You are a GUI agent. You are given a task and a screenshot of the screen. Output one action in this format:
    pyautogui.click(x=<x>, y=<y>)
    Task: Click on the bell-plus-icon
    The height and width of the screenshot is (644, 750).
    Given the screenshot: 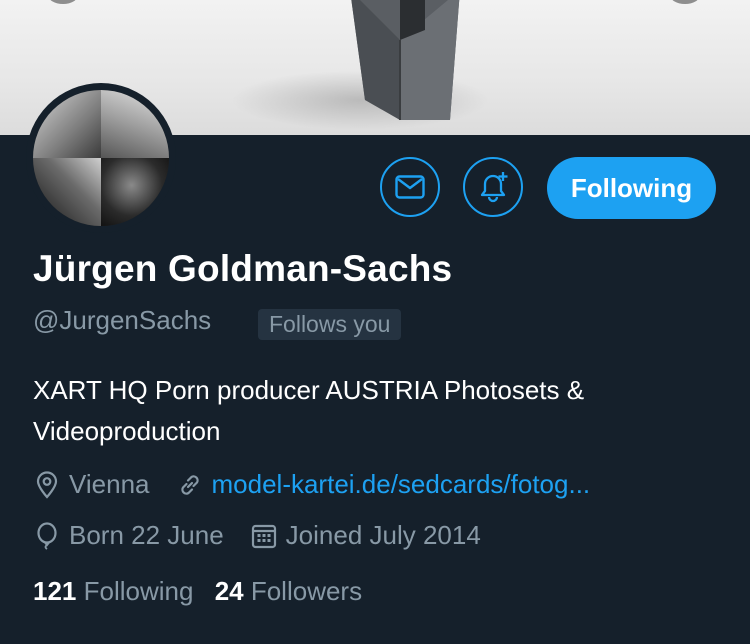 What is the action you would take?
    pyautogui.click(x=494, y=187)
    